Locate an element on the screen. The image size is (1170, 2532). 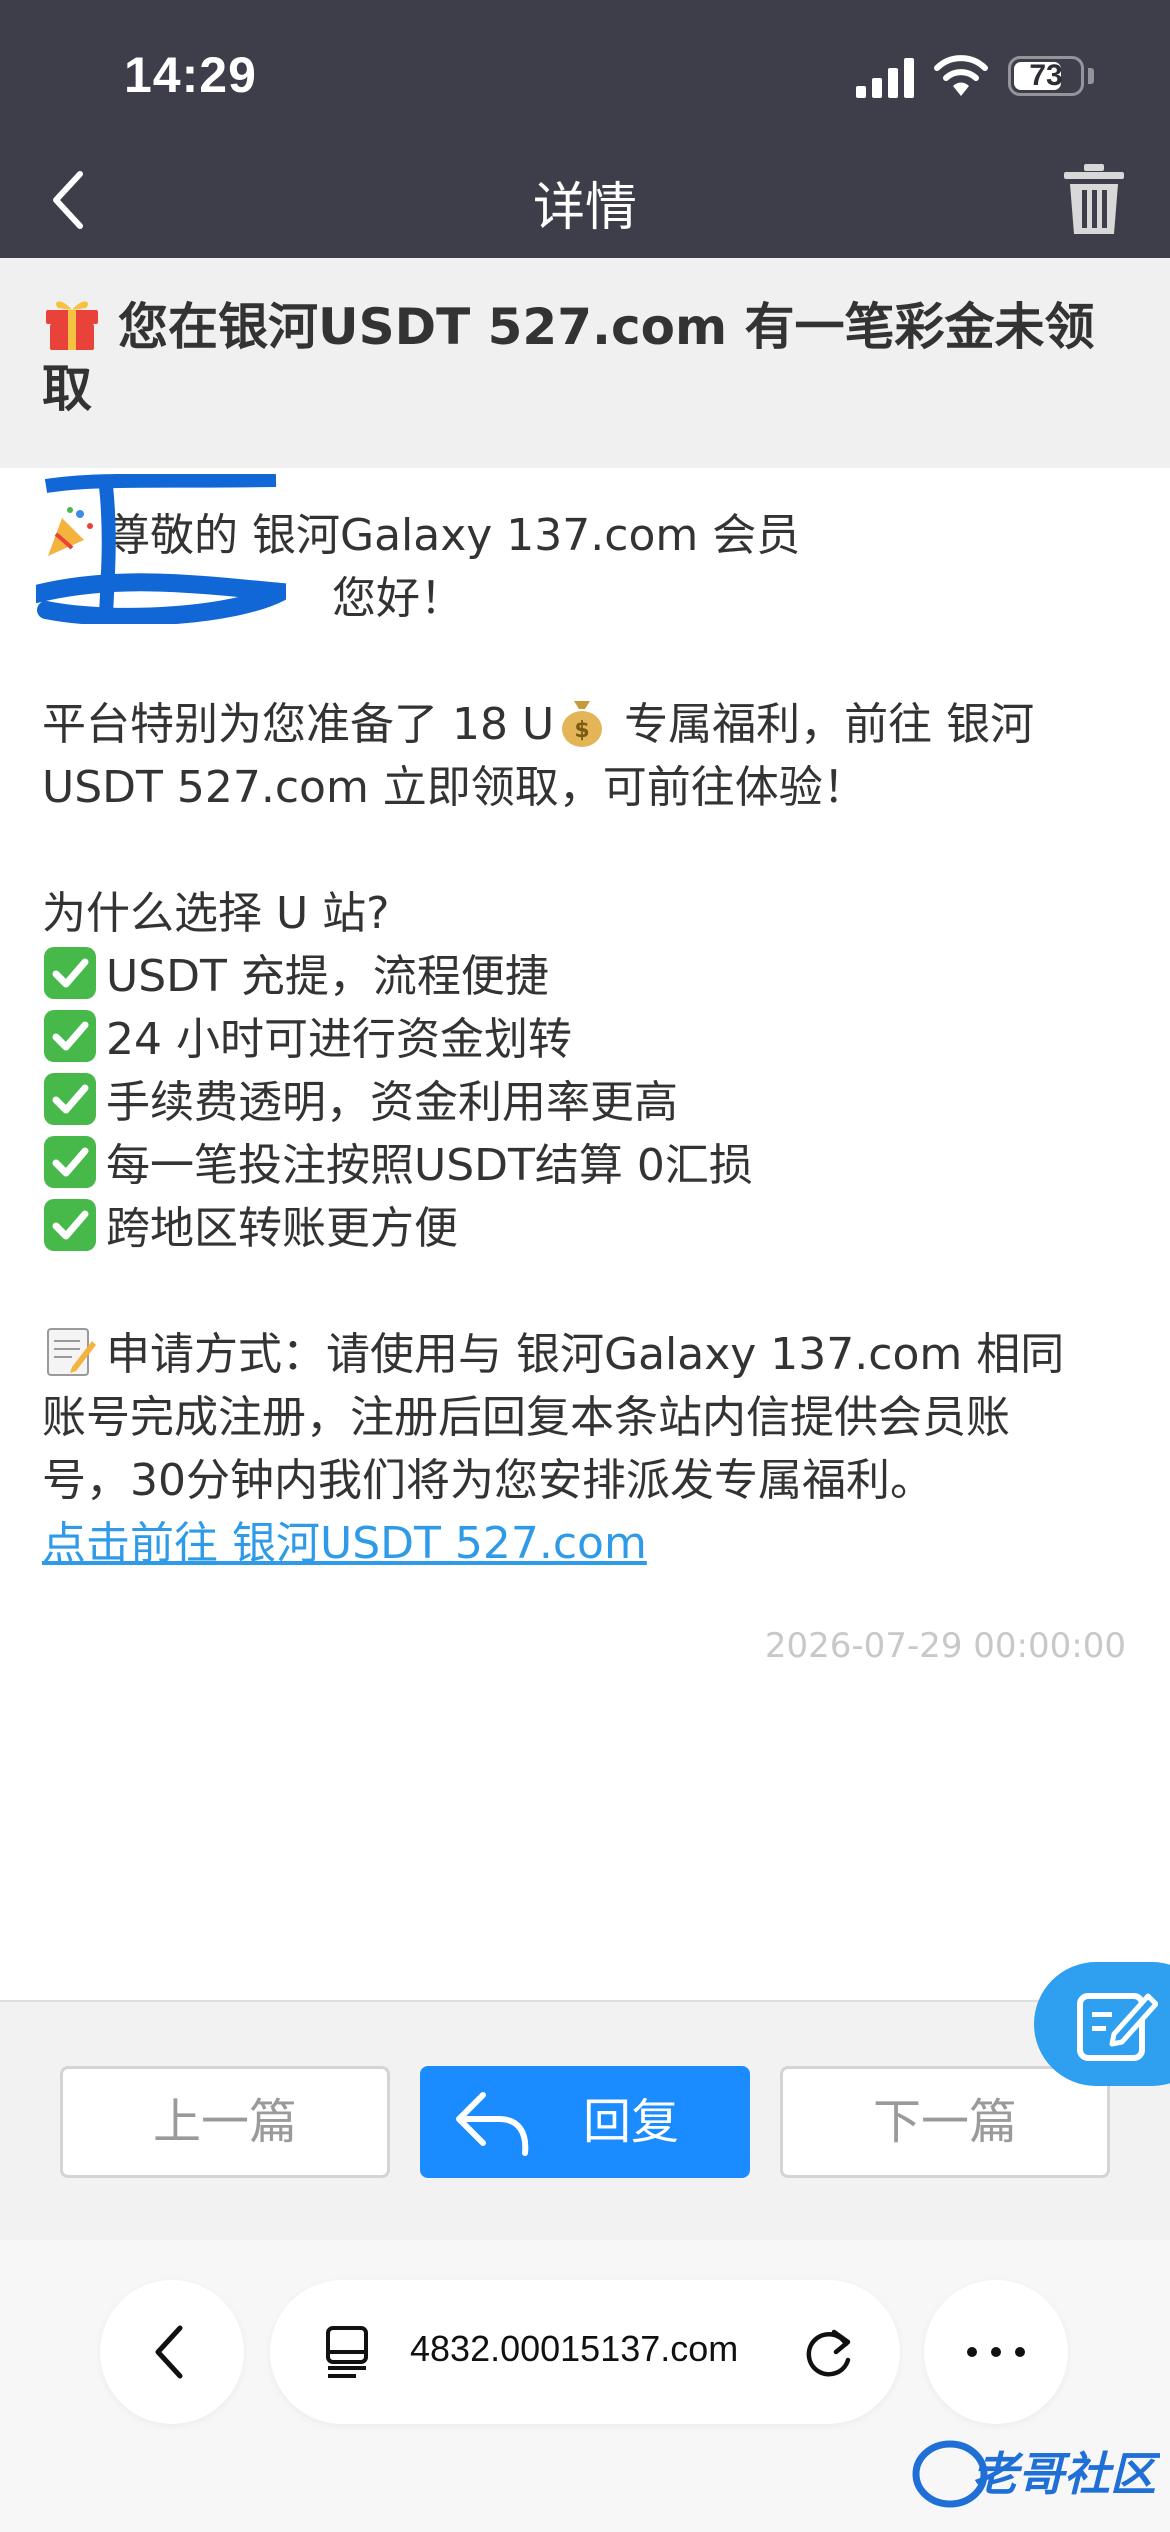
apply-line-1: 申请方式：请使用与 银河Galaxy 137.com 相同 is located at coordinates (587, 1354).